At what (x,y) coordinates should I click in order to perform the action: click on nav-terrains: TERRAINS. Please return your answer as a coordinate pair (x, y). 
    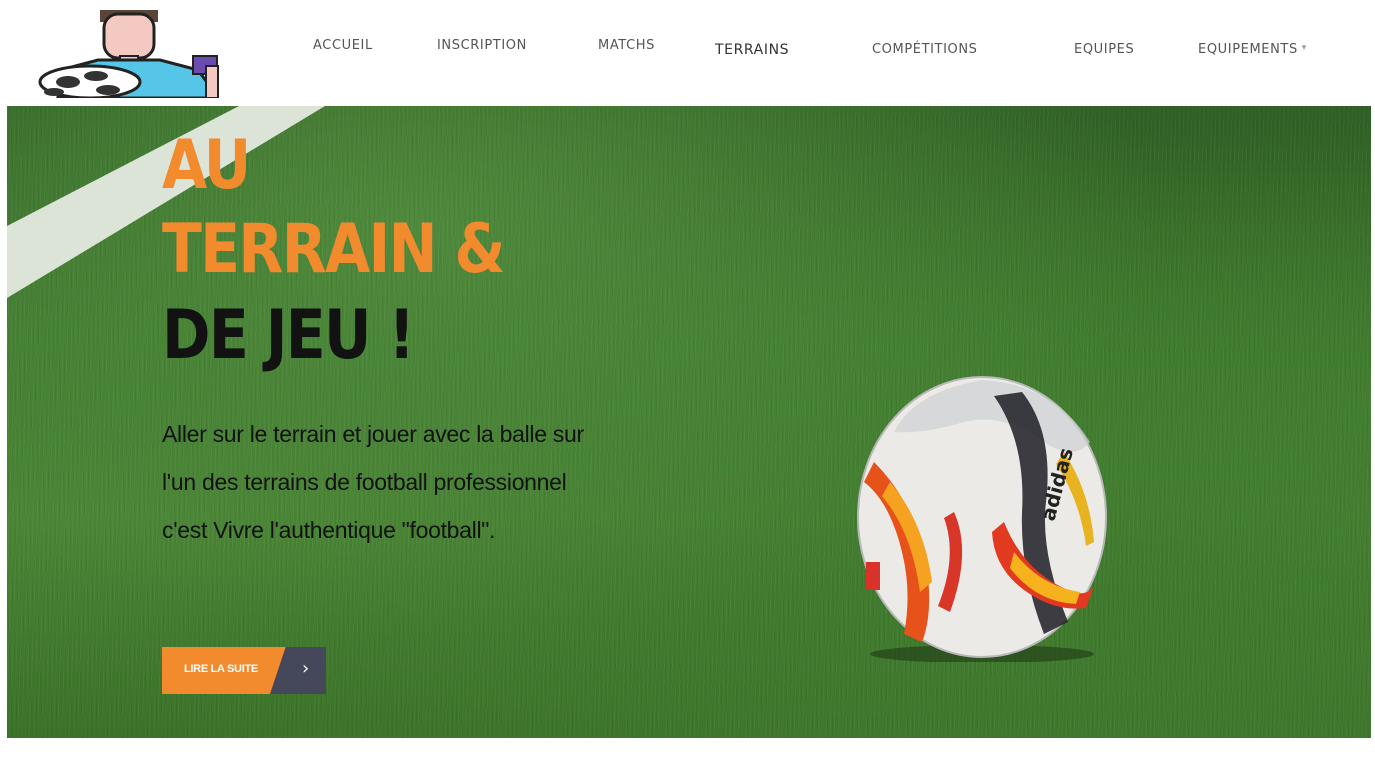
    Looking at the image, I should click on (752, 50).